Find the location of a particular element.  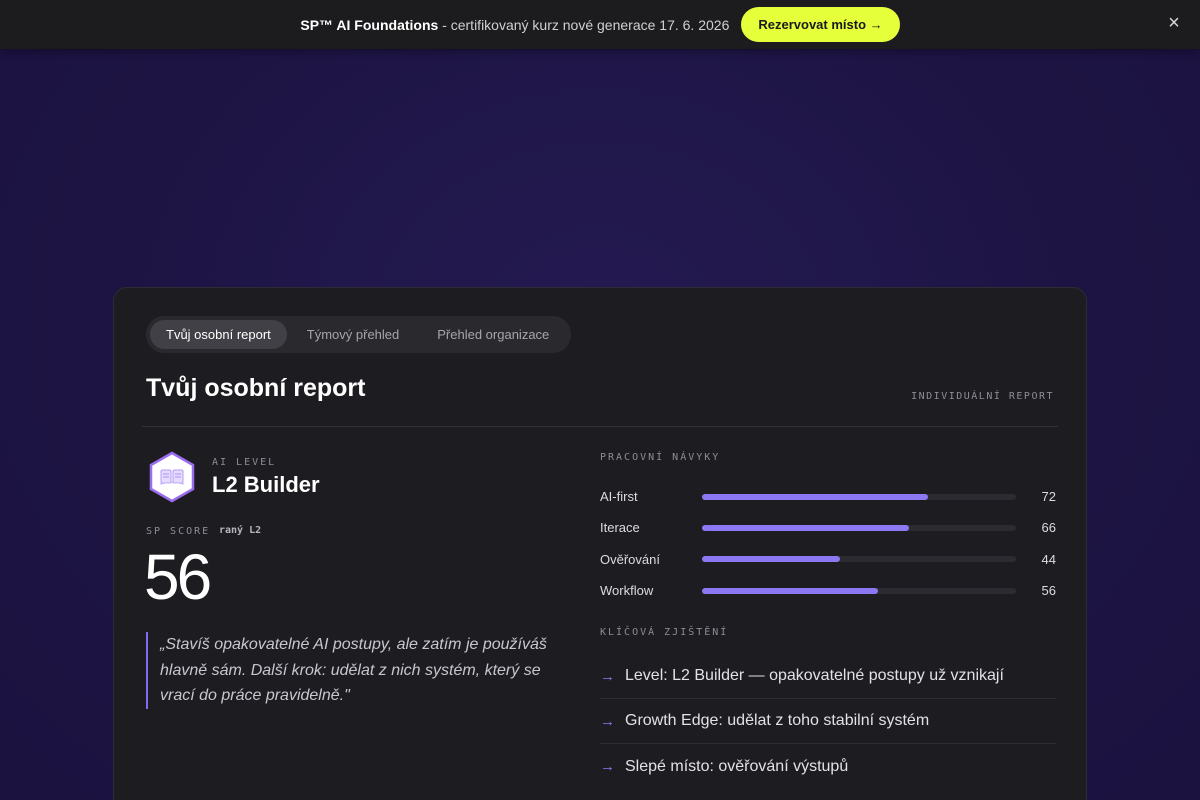

ai-level-label: AI LEVEL is located at coordinates (244, 462).